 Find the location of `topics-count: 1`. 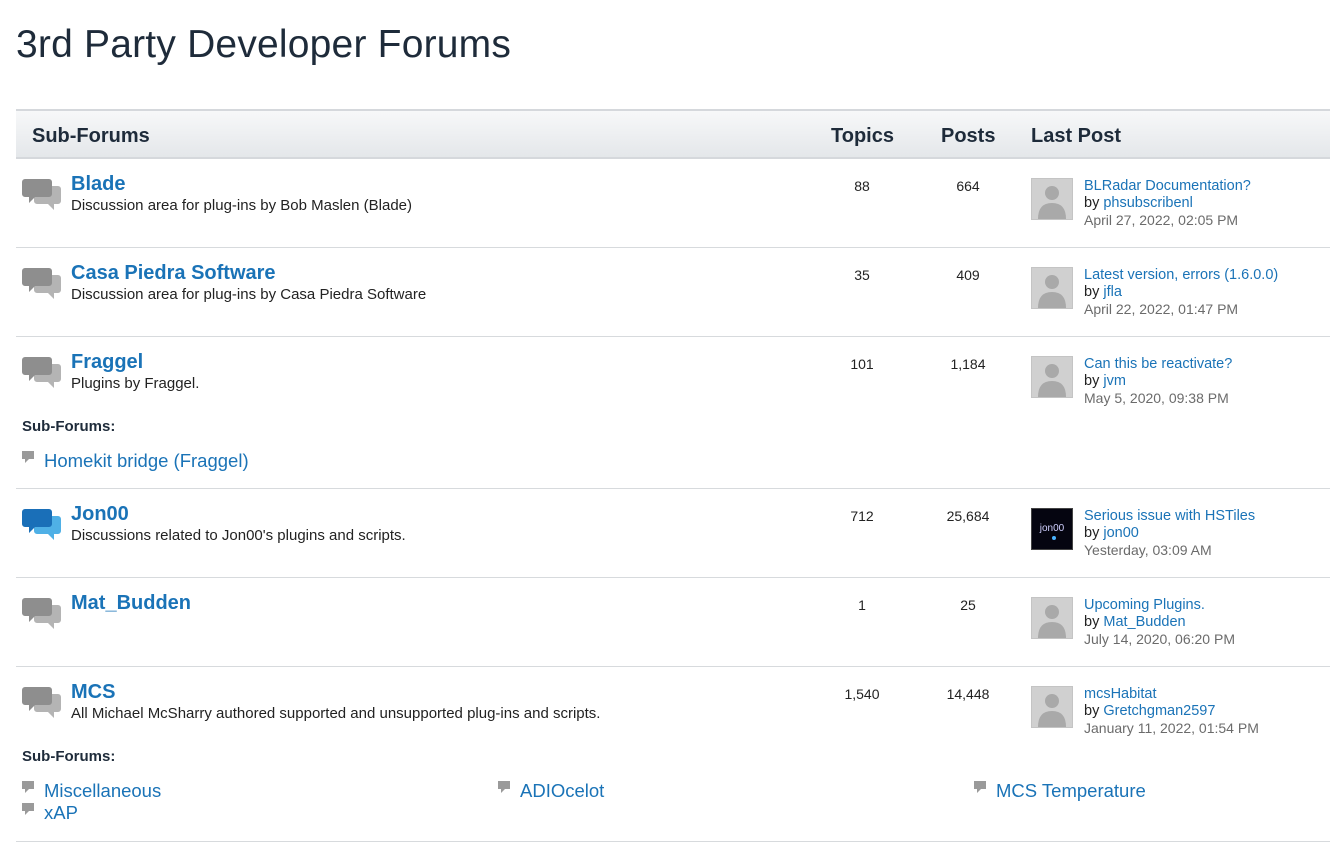

topics-count: 1 is located at coordinates (862, 605).